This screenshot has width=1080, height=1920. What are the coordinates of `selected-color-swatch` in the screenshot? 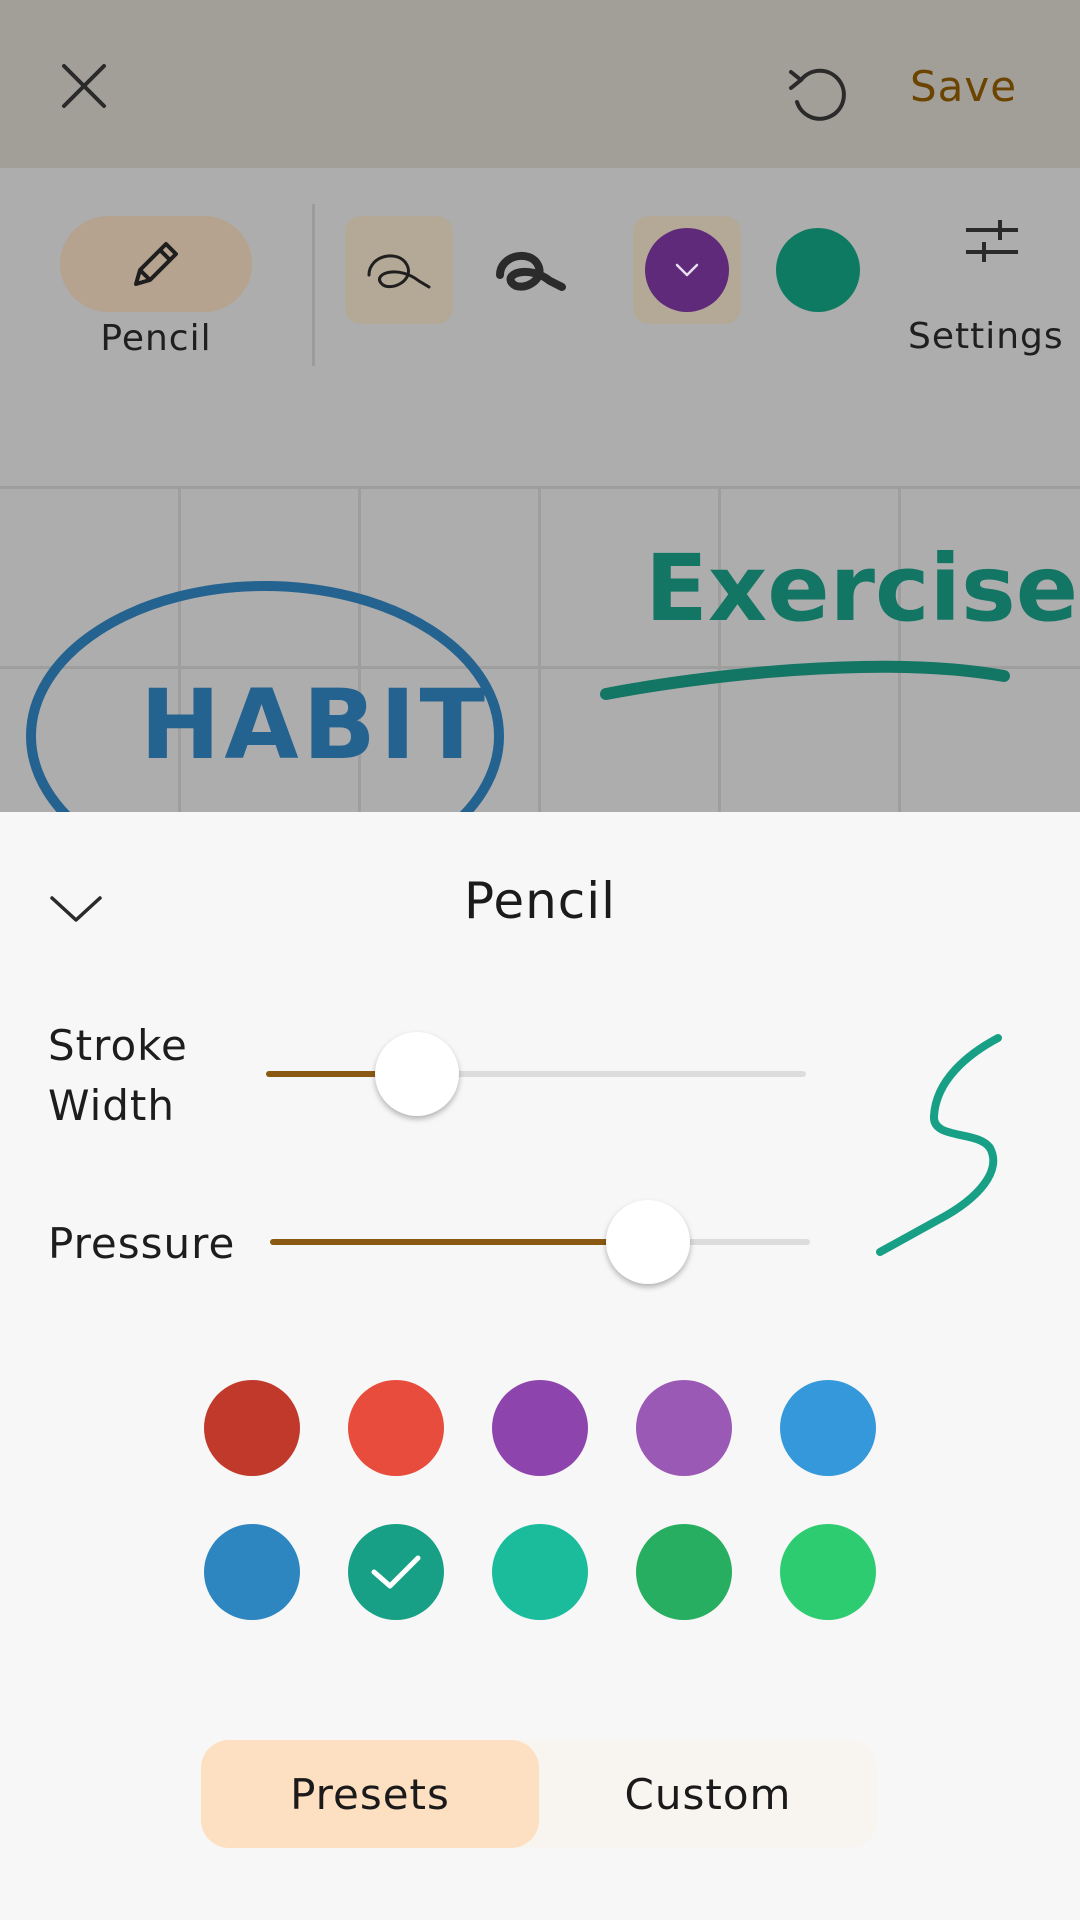 It's located at (687, 270).